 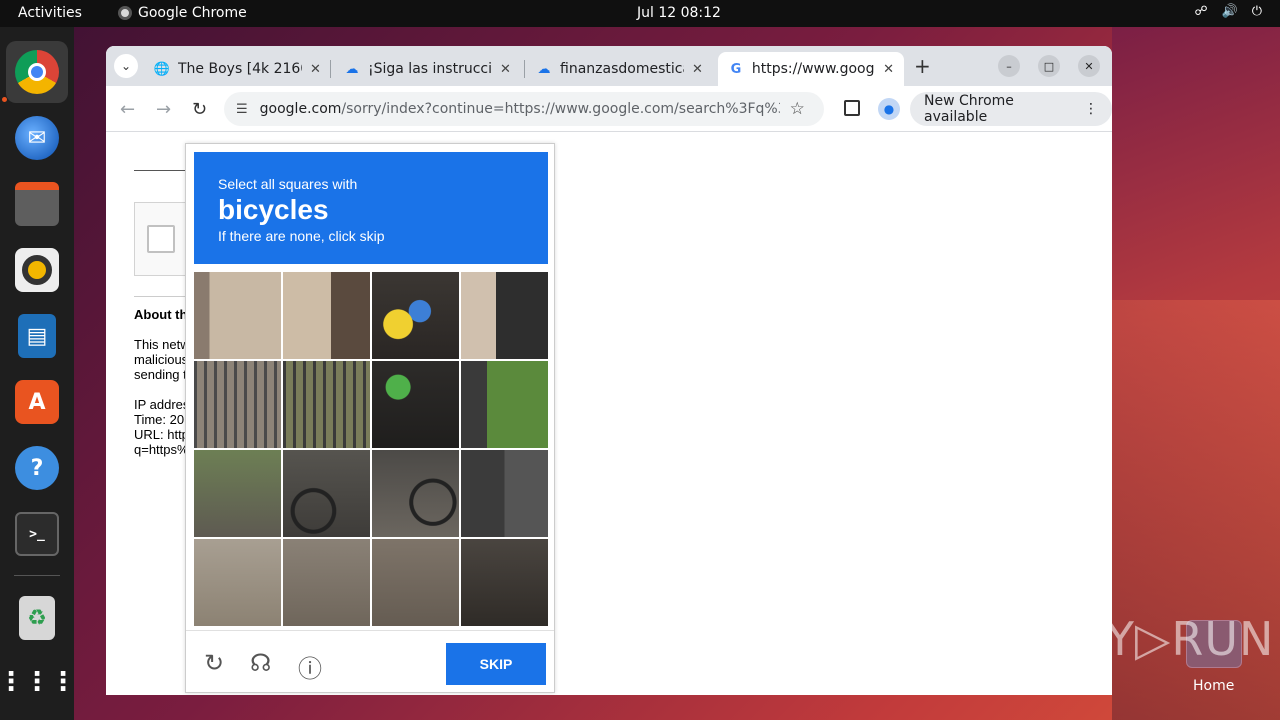 I want to click on new-tab-button: +, so click(x=922, y=66).